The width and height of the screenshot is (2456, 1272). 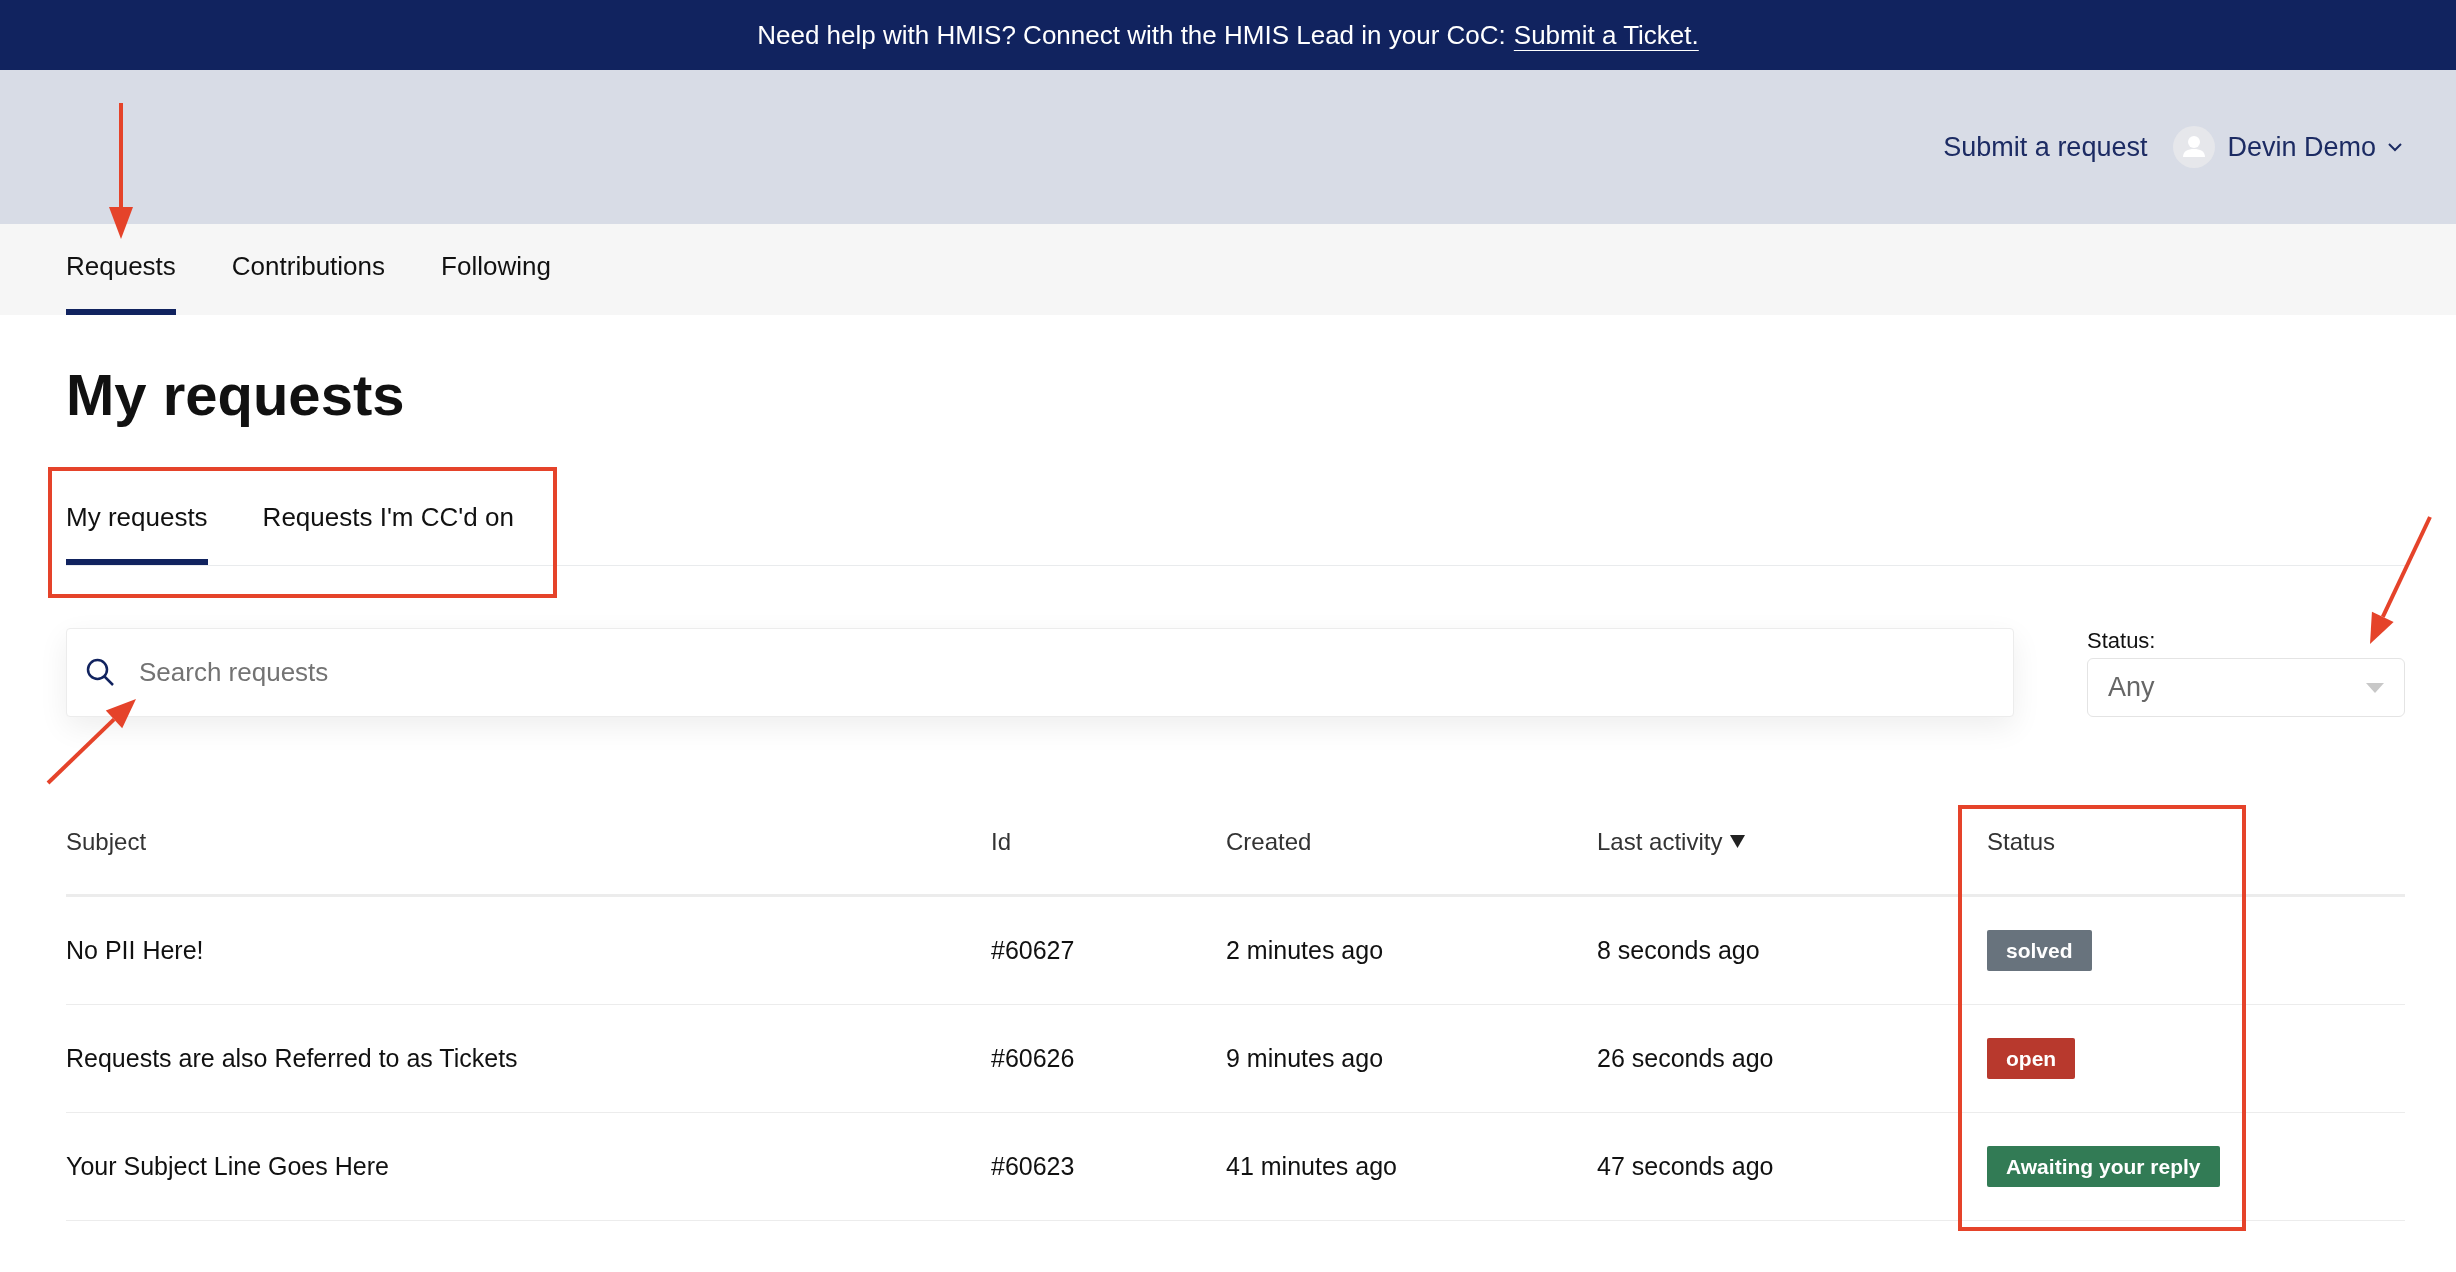 I want to click on status-badge: Awaiting your reply, so click(x=2103, y=1166).